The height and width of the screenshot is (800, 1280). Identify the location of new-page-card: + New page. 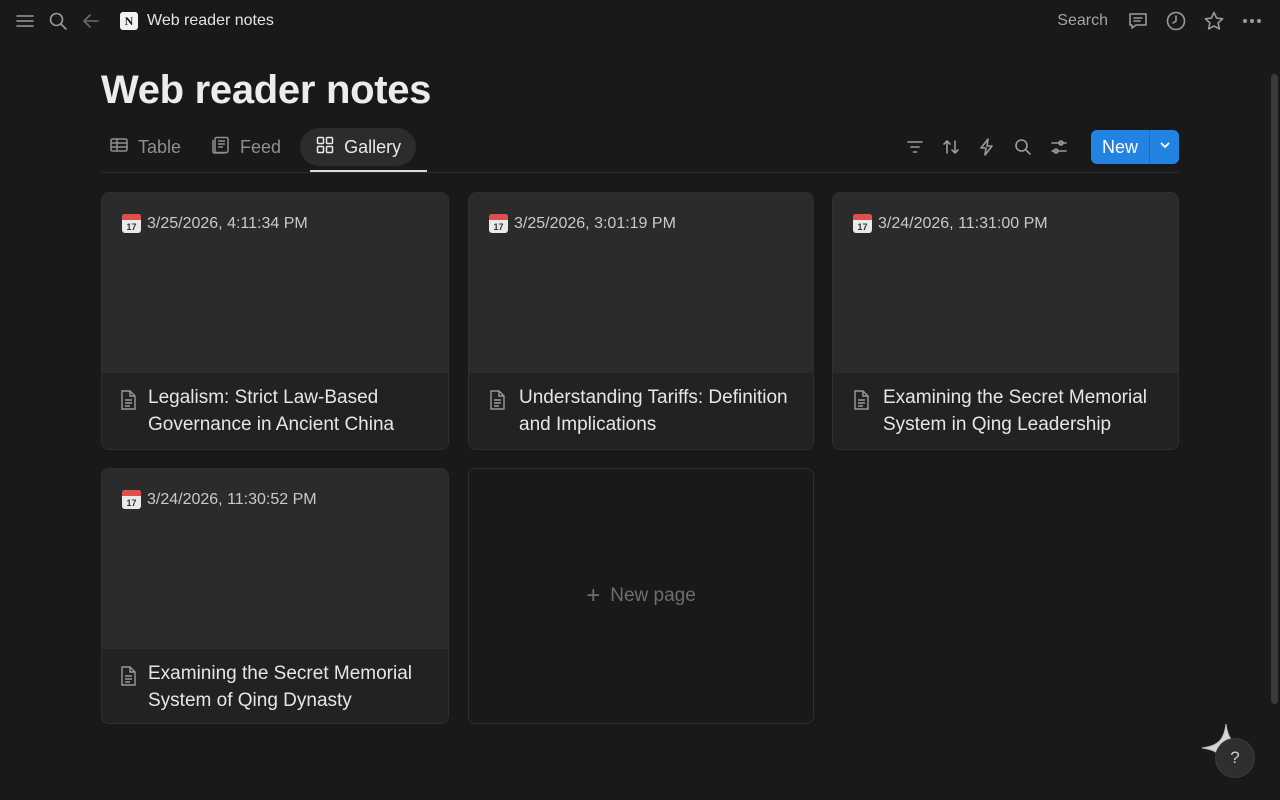
(641, 596).